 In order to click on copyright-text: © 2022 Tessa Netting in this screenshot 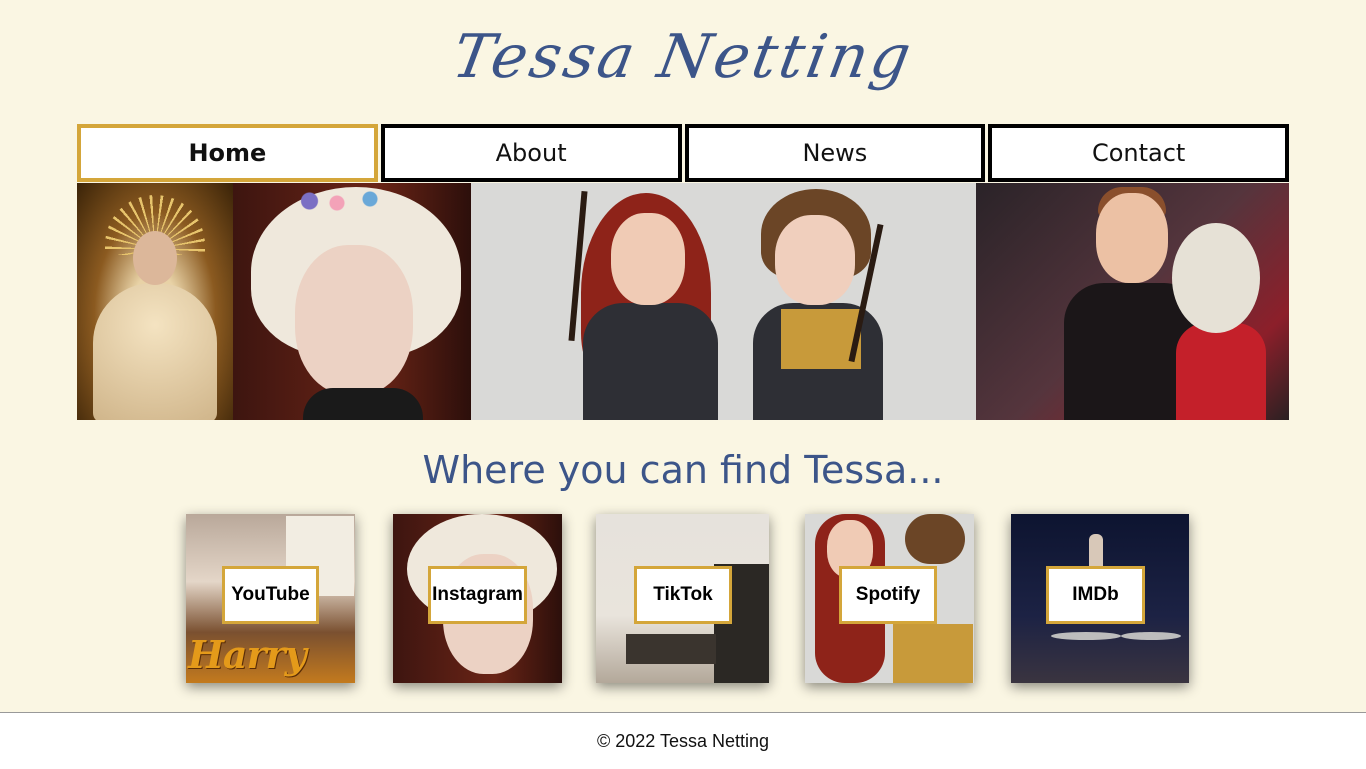, I will do `click(683, 740)`.